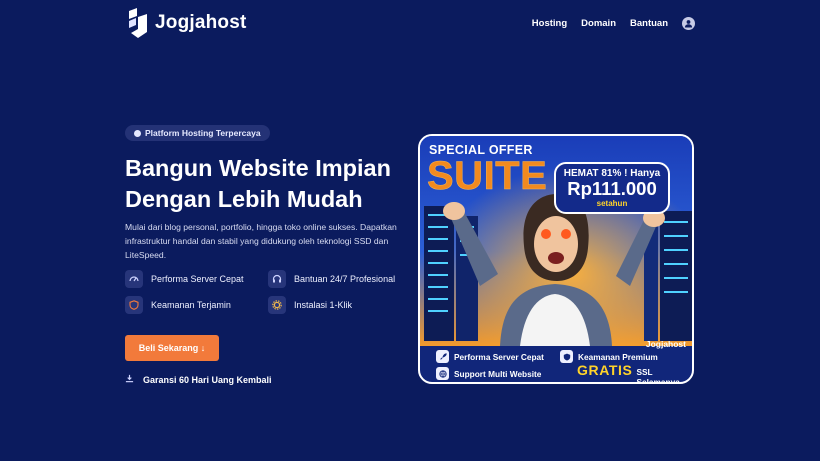  Describe the element at coordinates (258, 168) in the screenshot. I see `title-line-1: Bangun Website Impian` at that location.